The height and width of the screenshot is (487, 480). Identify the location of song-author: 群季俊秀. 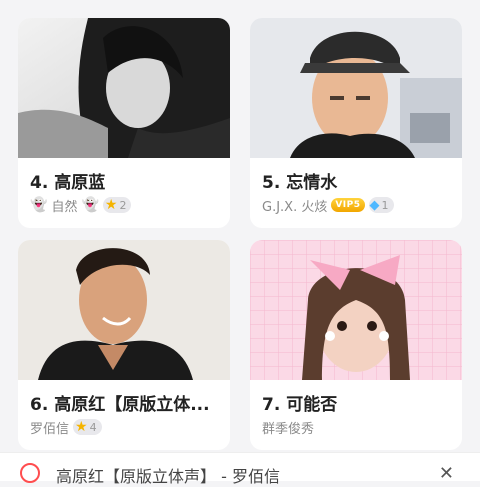
(288, 427).